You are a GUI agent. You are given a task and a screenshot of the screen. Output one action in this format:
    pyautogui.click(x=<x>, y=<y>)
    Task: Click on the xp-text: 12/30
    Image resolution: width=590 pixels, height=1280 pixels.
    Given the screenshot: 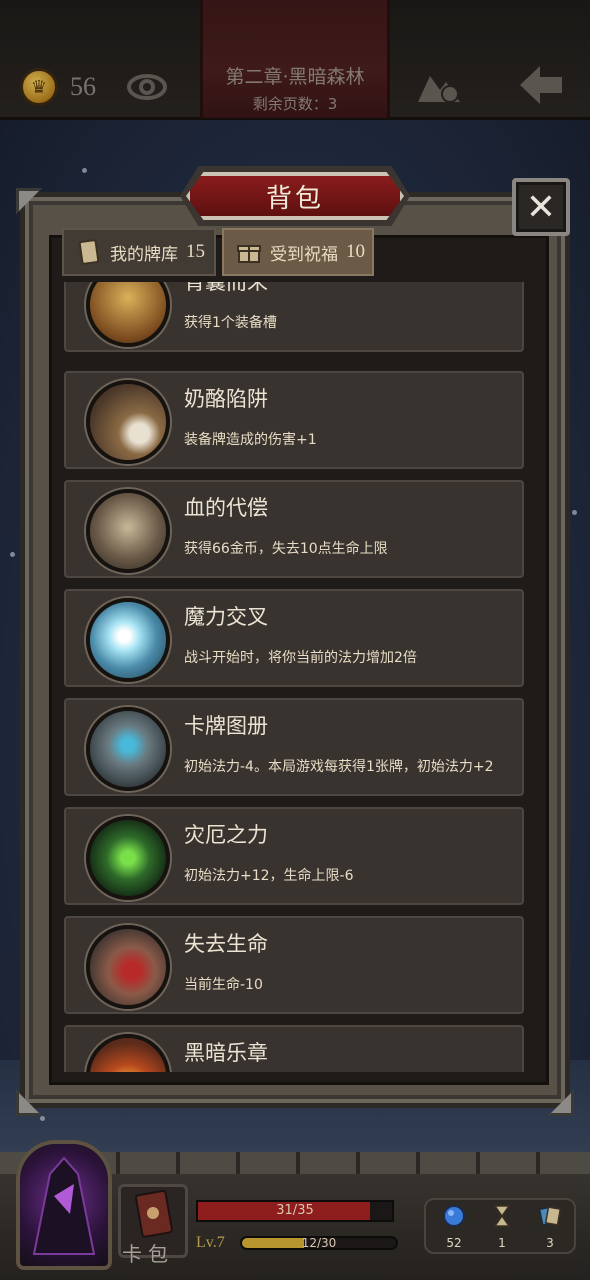 What is the action you would take?
    pyautogui.click(x=319, y=1243)
    